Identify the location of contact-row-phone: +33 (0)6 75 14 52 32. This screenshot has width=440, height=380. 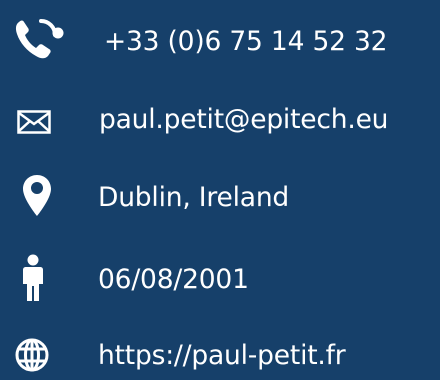
(220, 43).